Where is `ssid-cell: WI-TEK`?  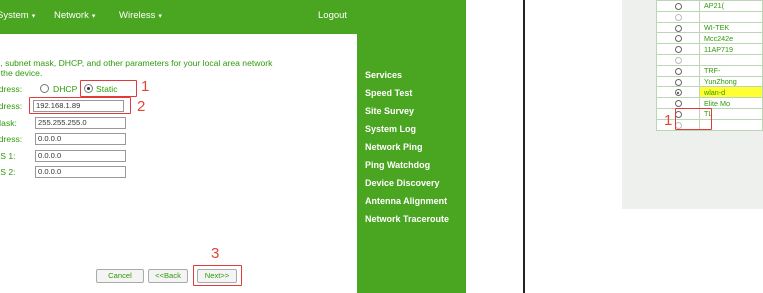 ssid-cell: WI-TEK is located at coordinates (731, 27).